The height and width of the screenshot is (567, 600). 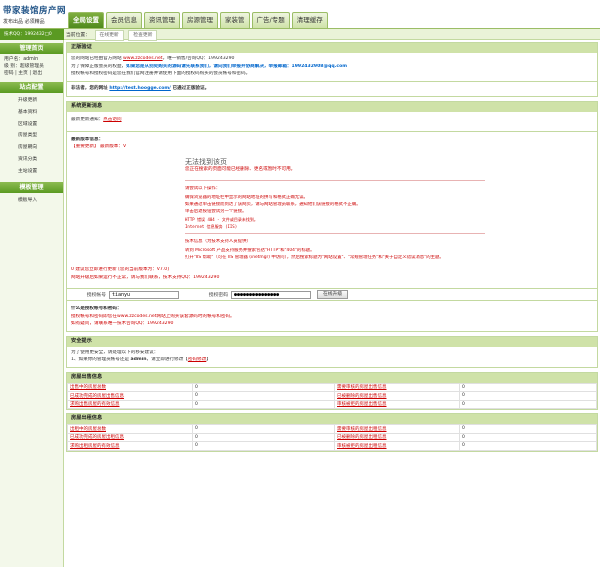 What do you see at coordinates (362, 446) in the screenshot?
I see `rent-stat-link: 审核被拒的房屋出租信息` at bounding box center [362, 446].